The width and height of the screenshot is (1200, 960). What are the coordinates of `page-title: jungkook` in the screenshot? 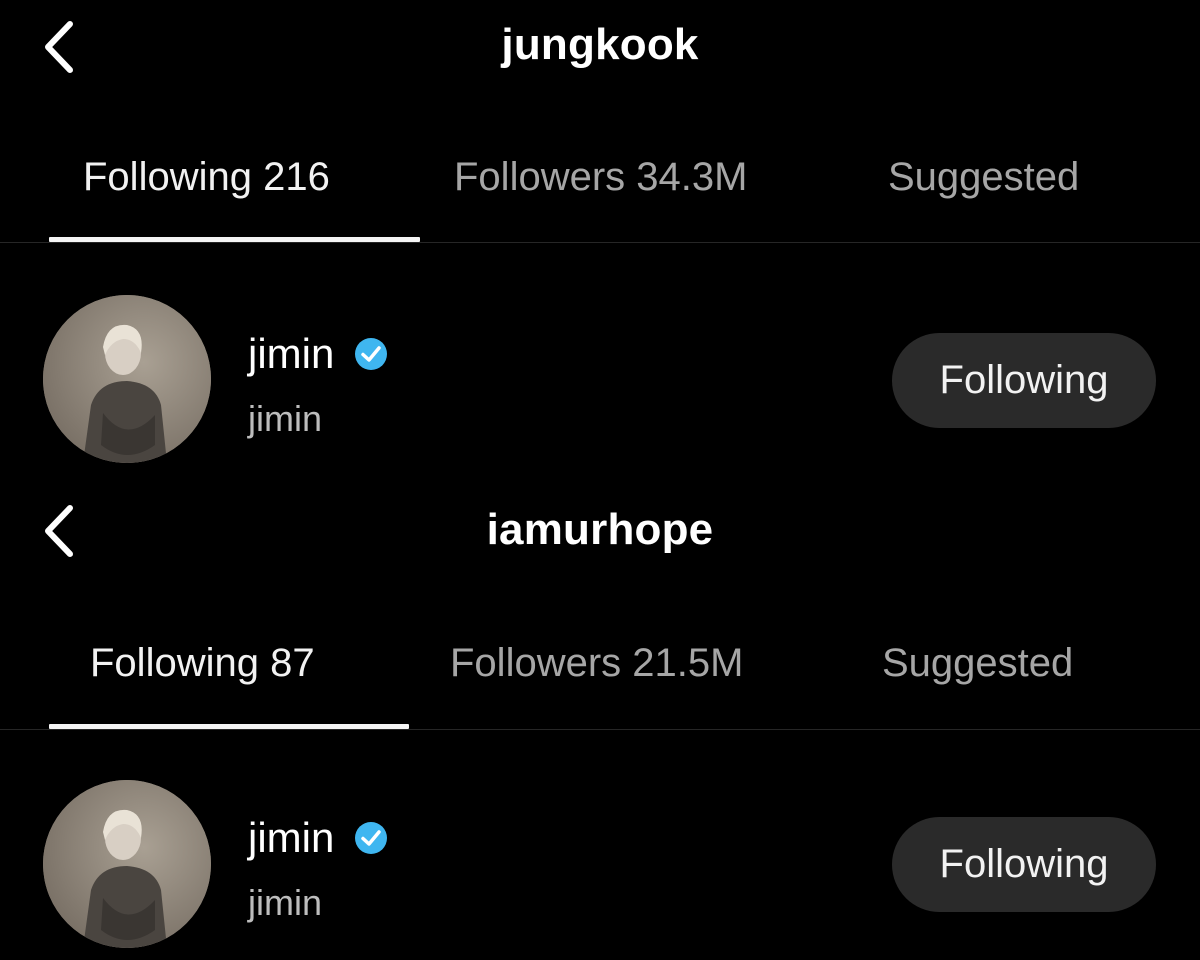 It's located at (600, 44).